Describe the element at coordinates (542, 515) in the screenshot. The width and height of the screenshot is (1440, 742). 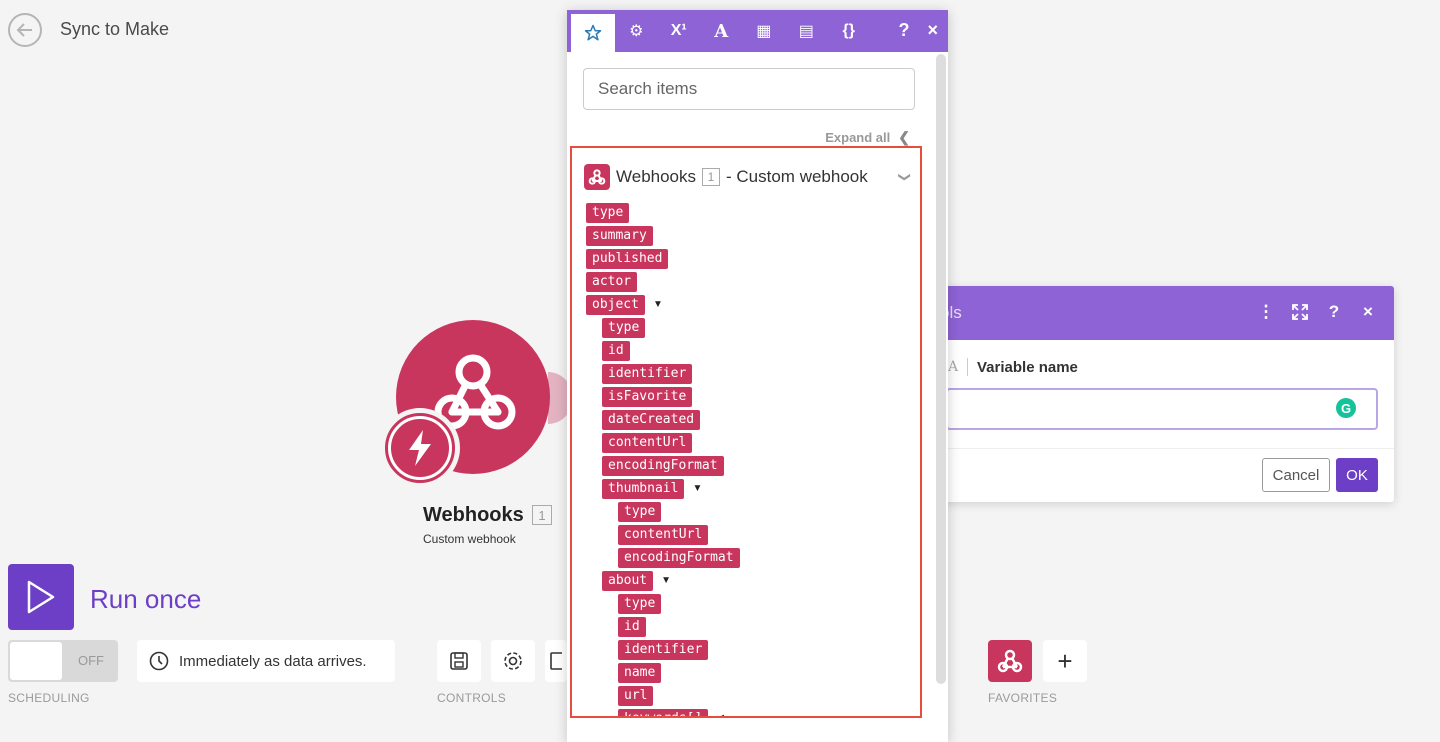
I see `module-number: 1` at that location.